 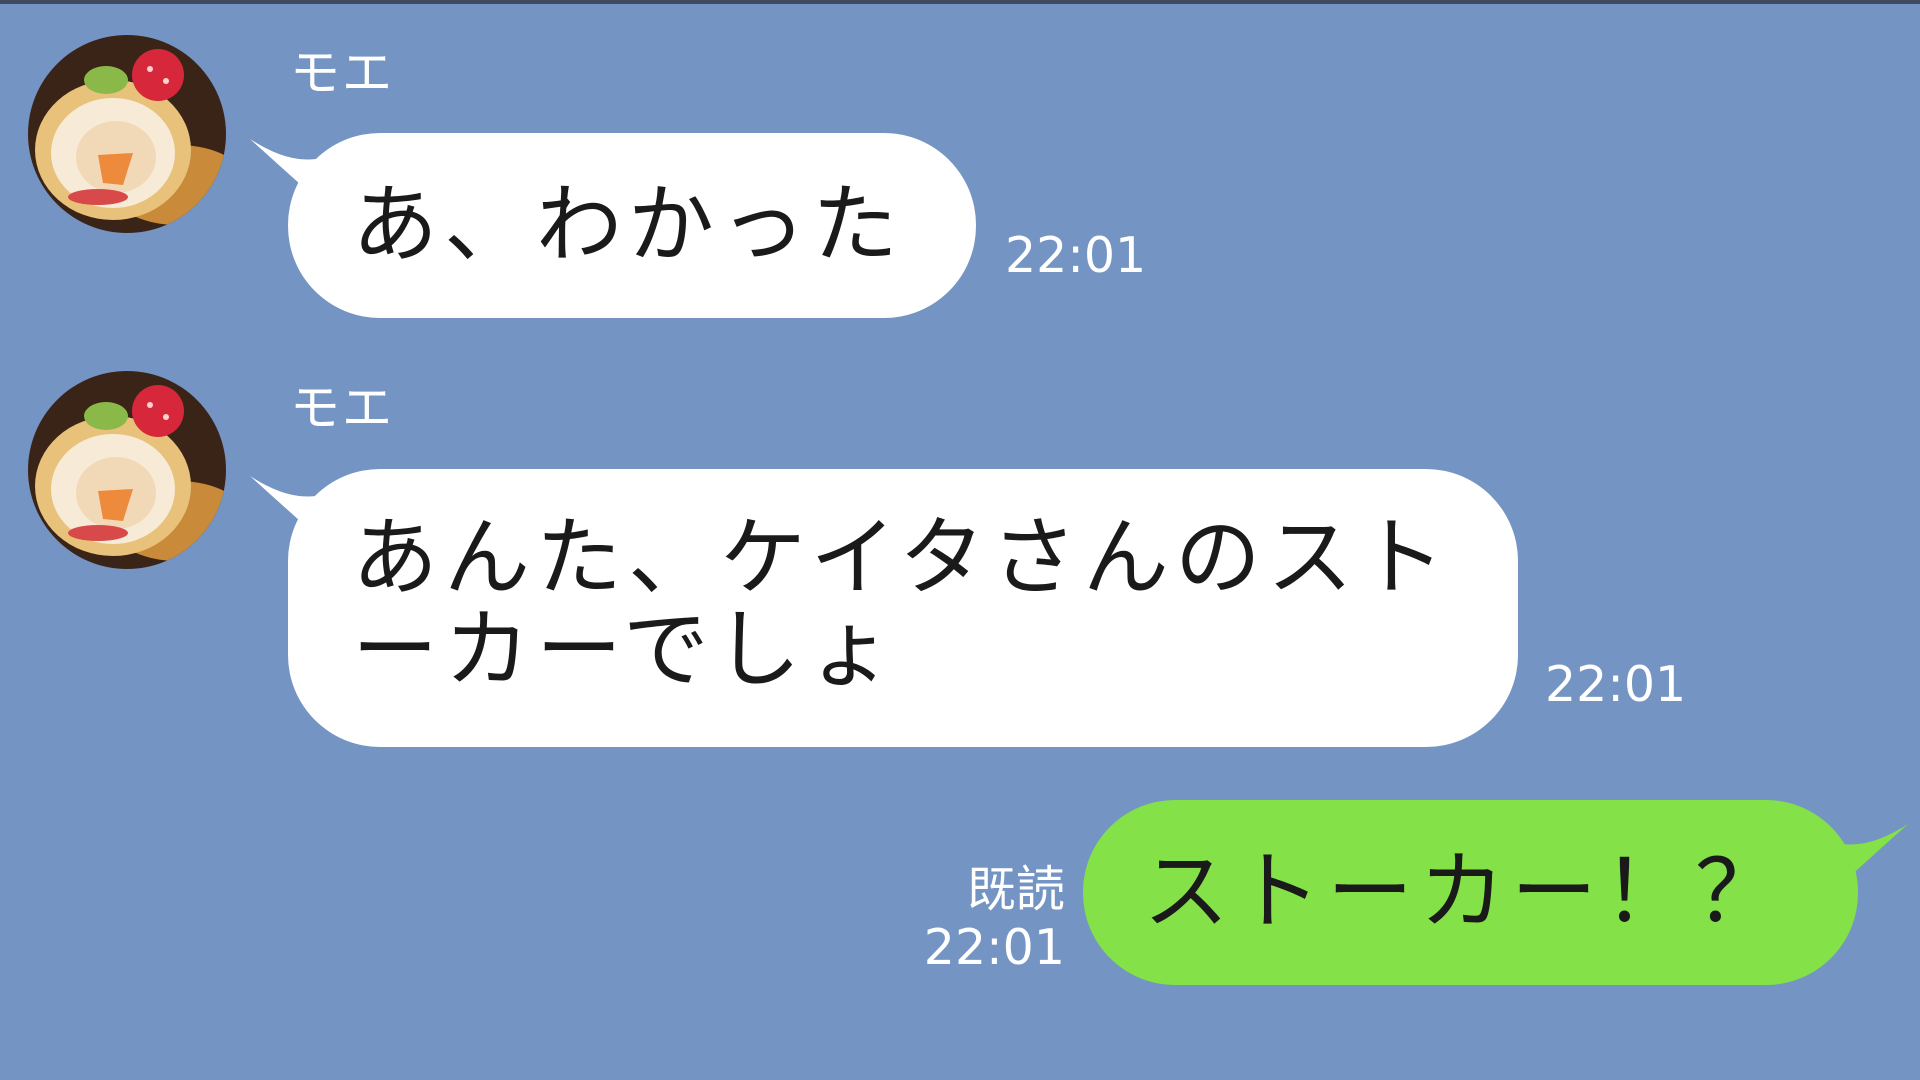 What do you see at coordinates (1875, 851) in the screenshot?
I see `bubble-tail` at bounding box center [1875, 851].